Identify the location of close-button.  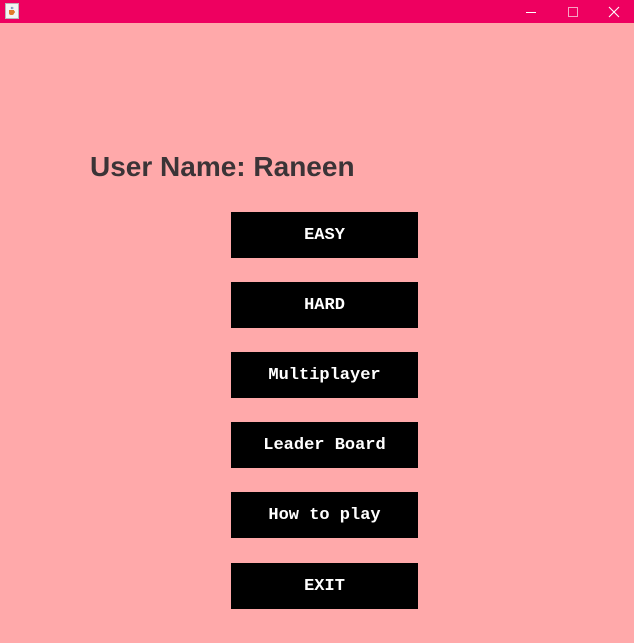
(614, 11).